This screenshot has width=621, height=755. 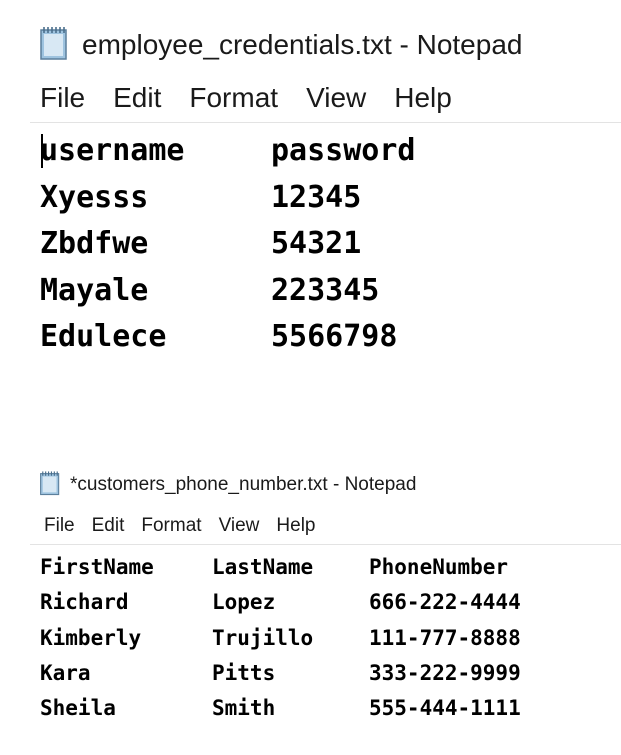 I want to click on last-name-cell: Smith, so click(x=244, y=708).